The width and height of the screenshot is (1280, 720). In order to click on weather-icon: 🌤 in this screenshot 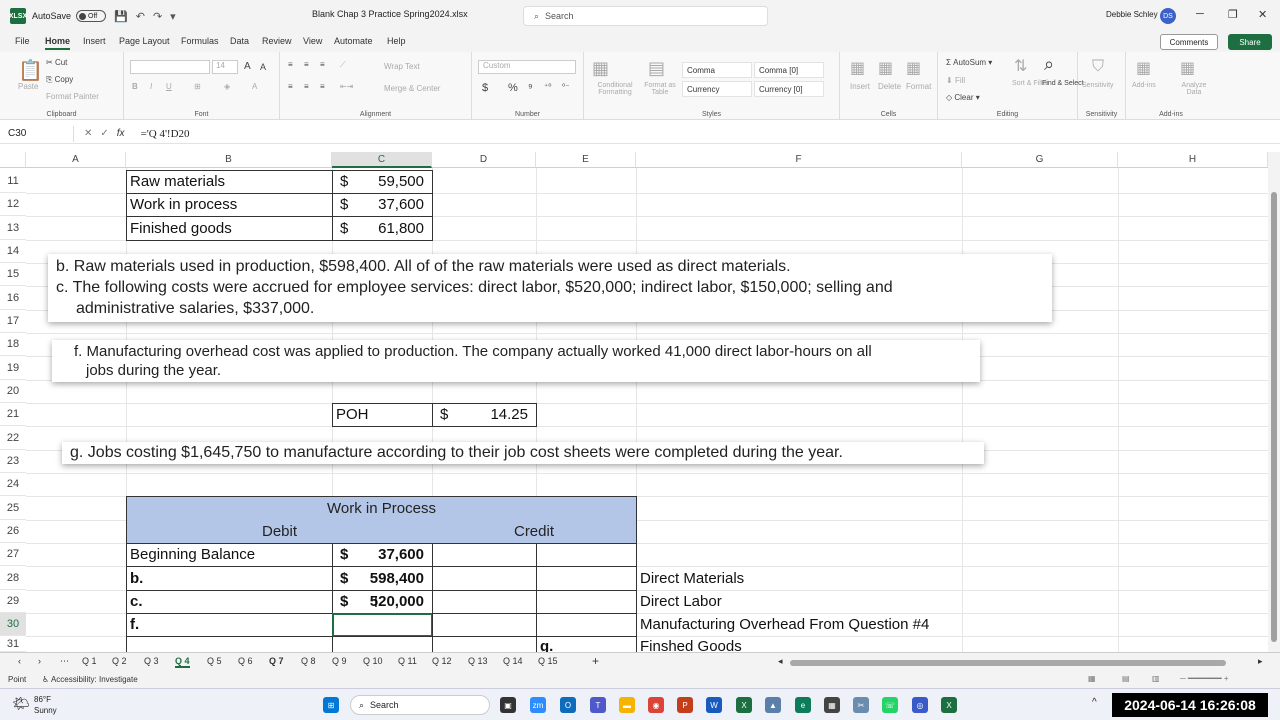, I will do `click(21, 703)`.